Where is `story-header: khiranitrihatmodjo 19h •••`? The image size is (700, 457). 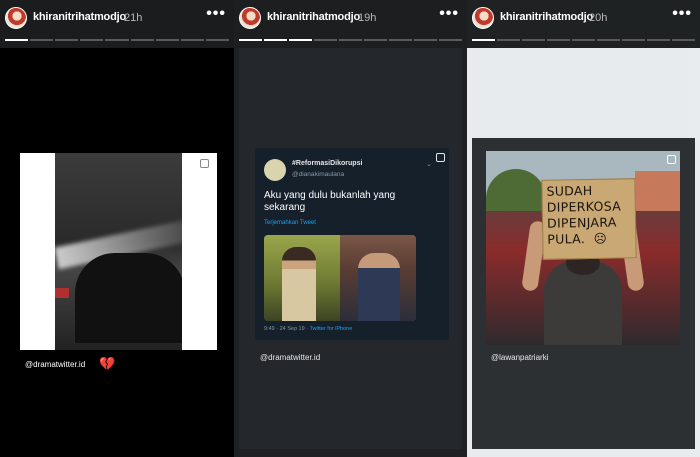
story-header: khiranitrihatmodjo 19h ••• is located at coordinates (350, 24).